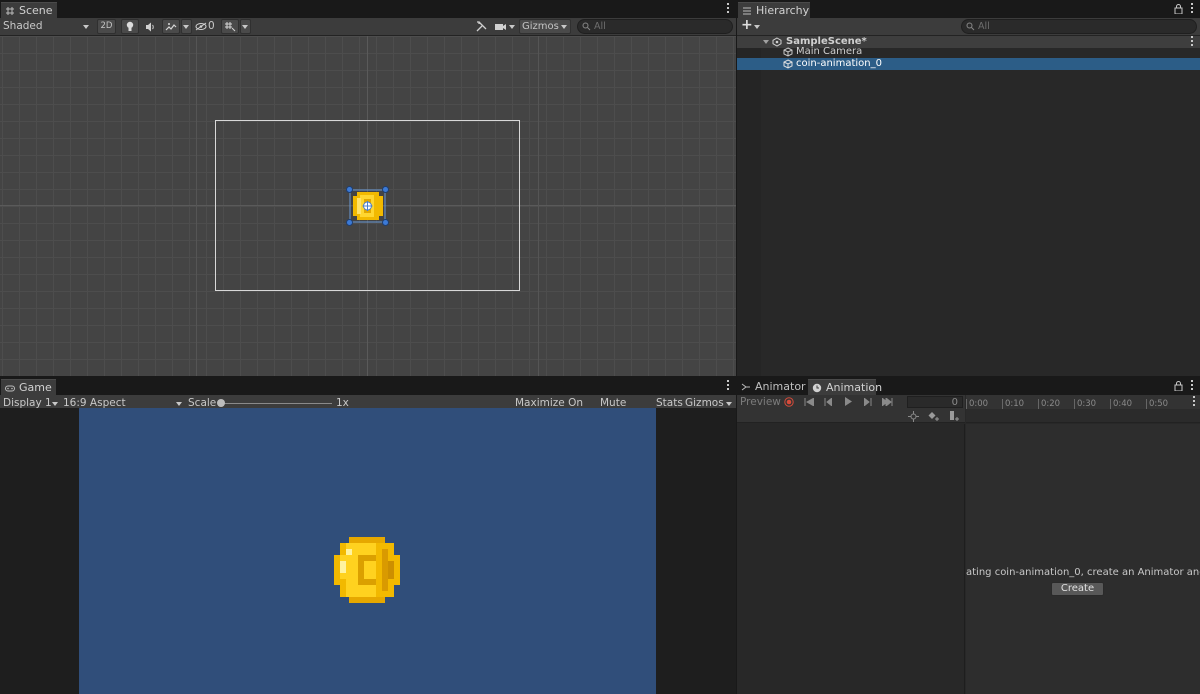 The width and height of the screenshot is (1200, 694). What do you see at coordinates (887, 402) in the screenshot?
I see `last-keyframe-icon` at bounding box center [887, 402].